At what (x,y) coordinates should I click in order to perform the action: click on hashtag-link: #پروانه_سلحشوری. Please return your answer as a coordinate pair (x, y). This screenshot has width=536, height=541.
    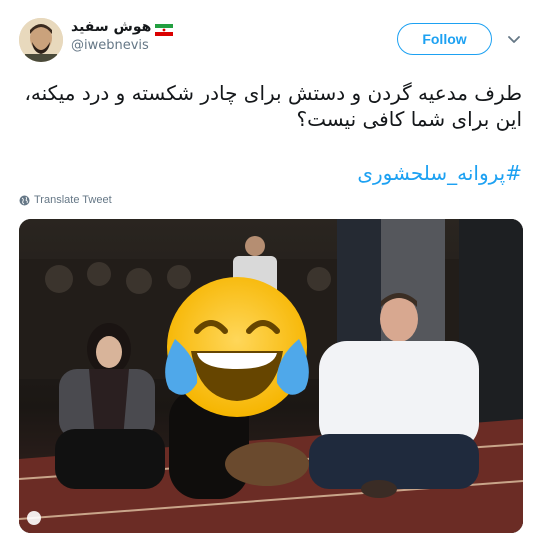
    Looking at the image, I should click on (271, 173).